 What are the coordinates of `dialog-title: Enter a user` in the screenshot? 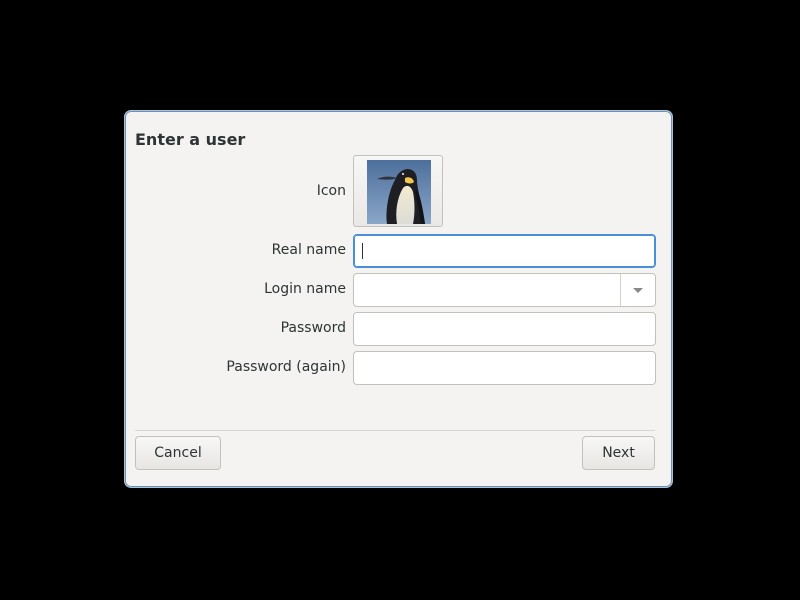 It's located at (190, 139).